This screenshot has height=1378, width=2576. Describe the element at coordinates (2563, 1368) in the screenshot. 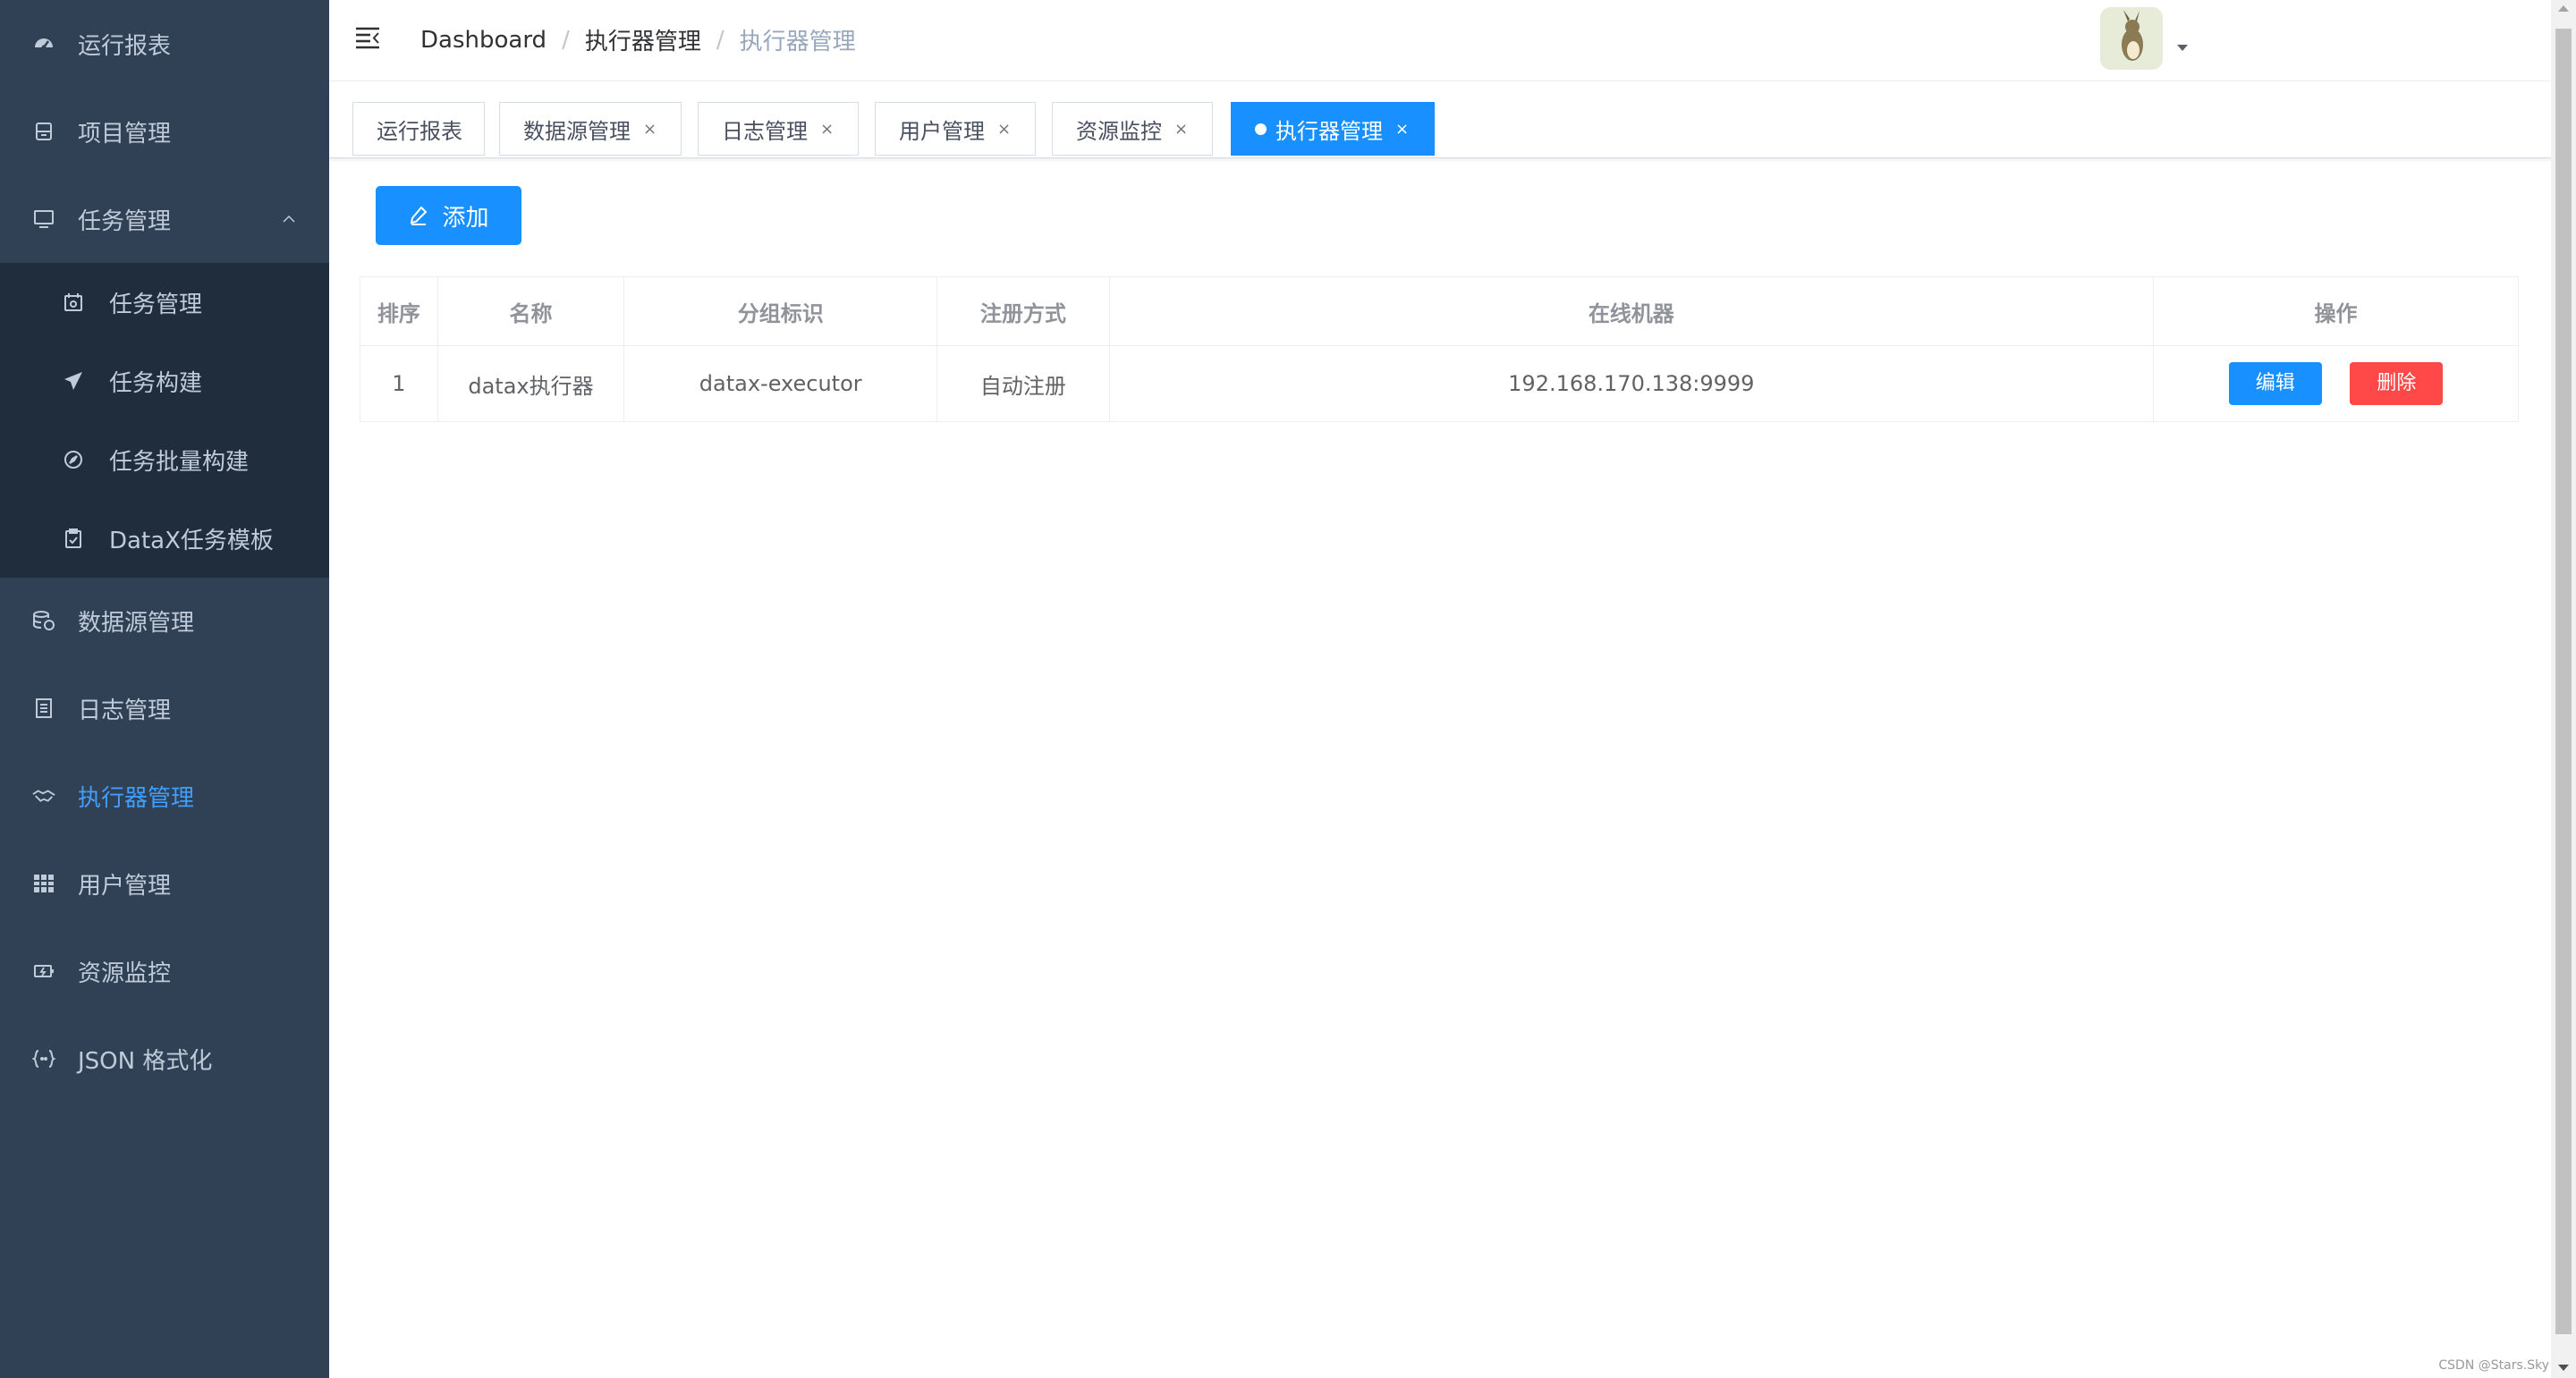

I see `scroll-down-arrow-icon` at that location.